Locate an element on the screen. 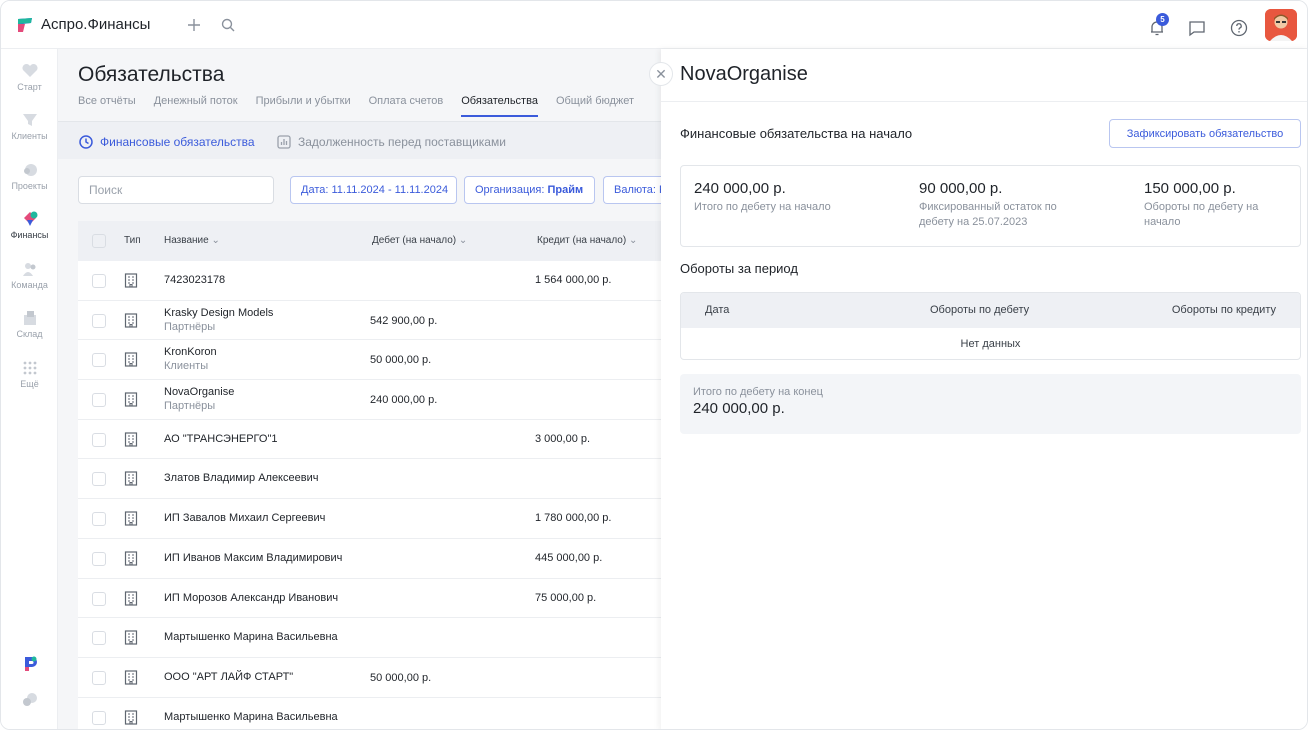  row-name: АО "ТРАНСЭНЕРГО"1 is located at coordinates (220, 439).